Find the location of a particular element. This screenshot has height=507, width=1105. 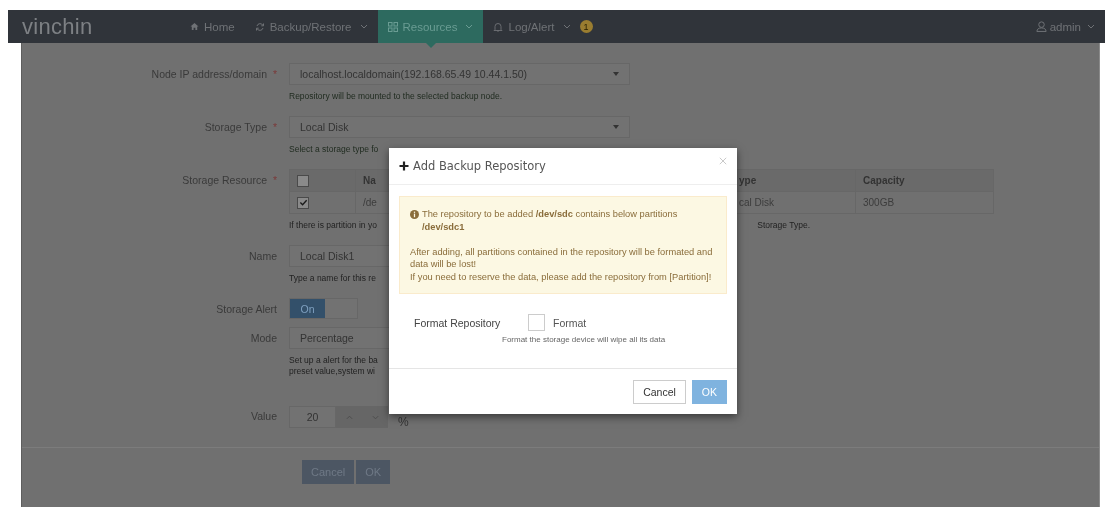

hint-text: Select a storage type fo is located at coordinates (334, 149).